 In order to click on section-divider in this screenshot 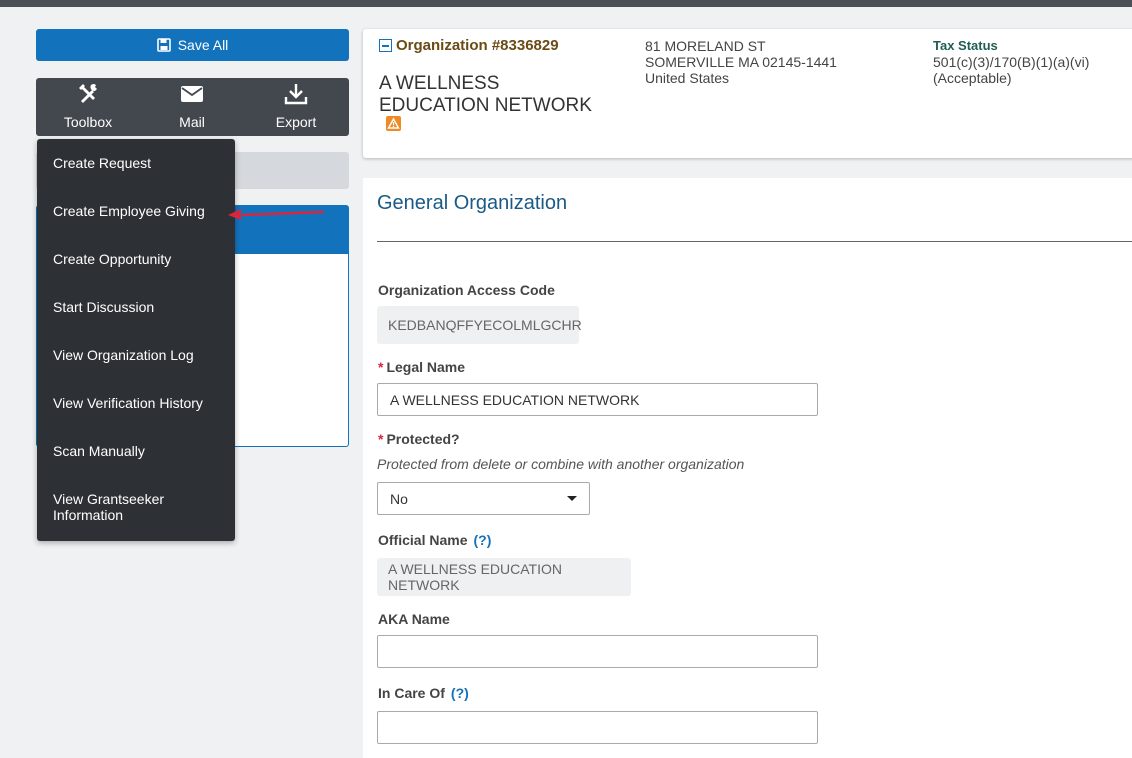, I will do `click(754, 241)`.